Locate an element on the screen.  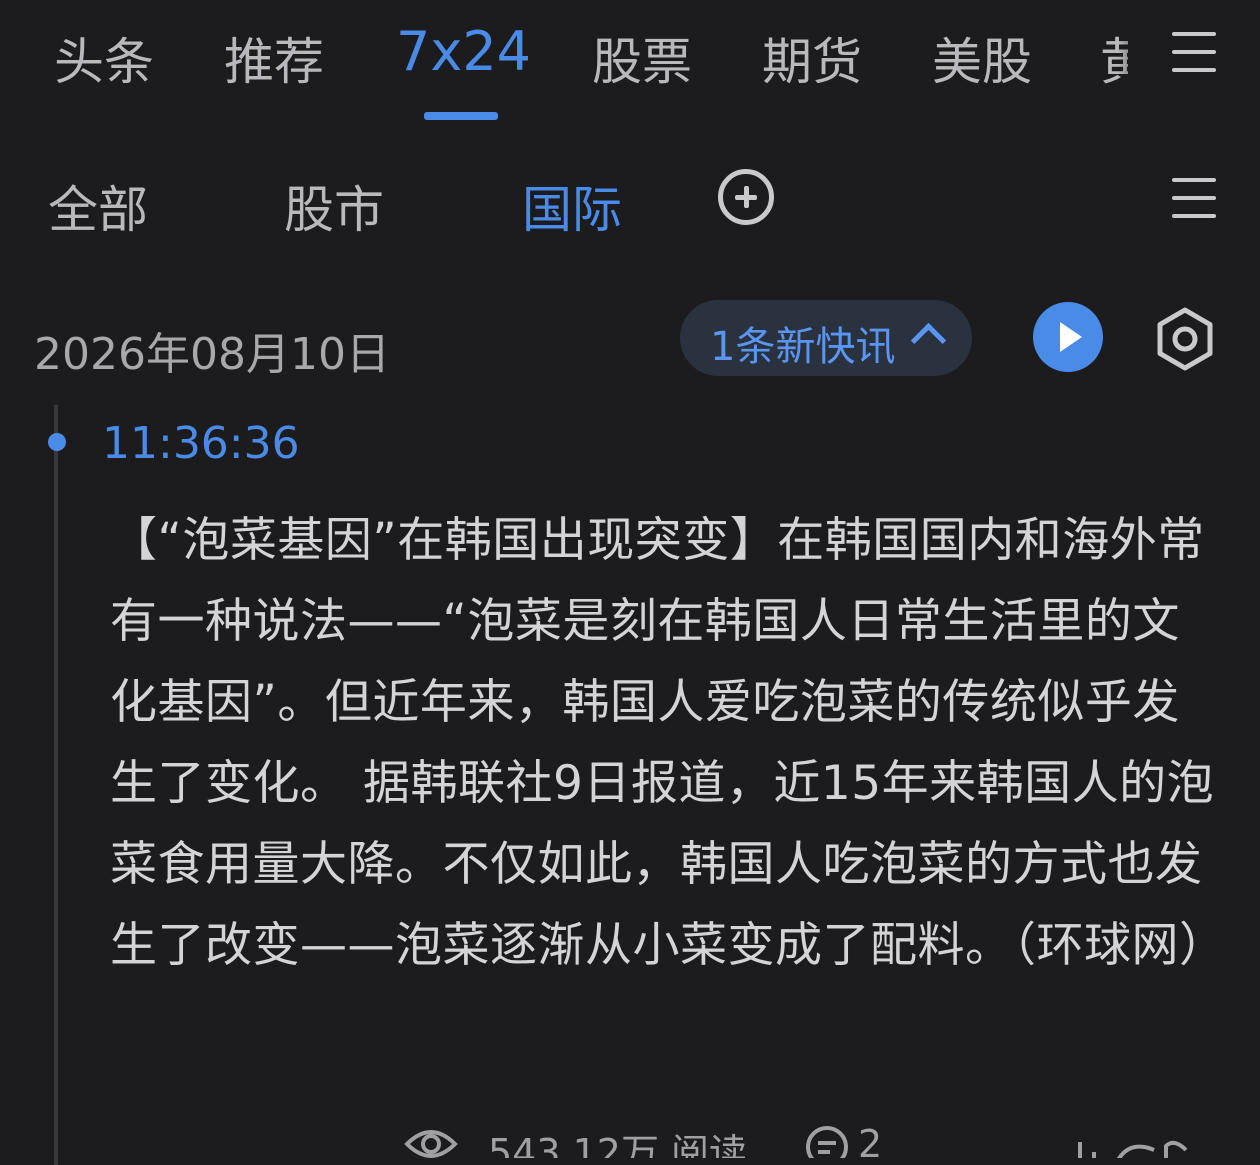
timeline-line is located at coordinates (56, 785).